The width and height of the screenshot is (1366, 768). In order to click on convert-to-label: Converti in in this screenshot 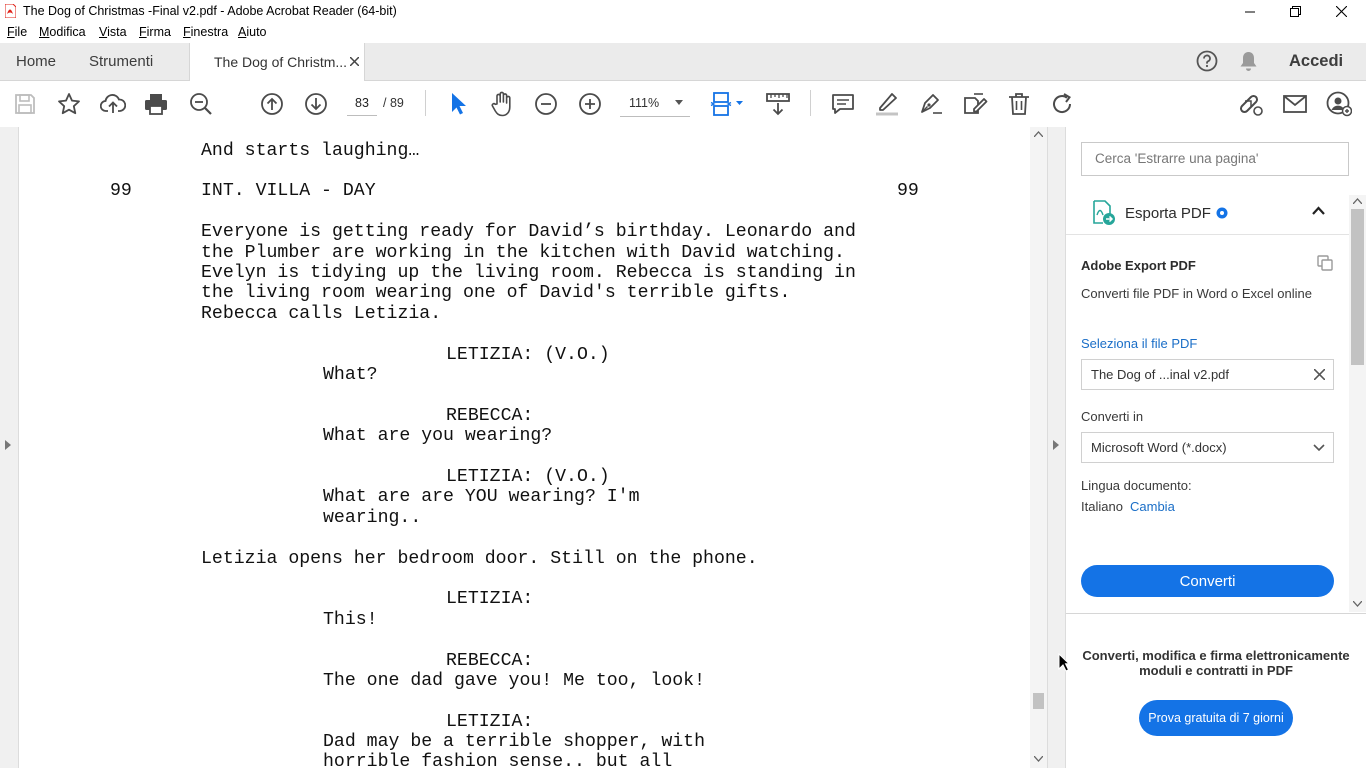, I will do `click(1112, 416)`.